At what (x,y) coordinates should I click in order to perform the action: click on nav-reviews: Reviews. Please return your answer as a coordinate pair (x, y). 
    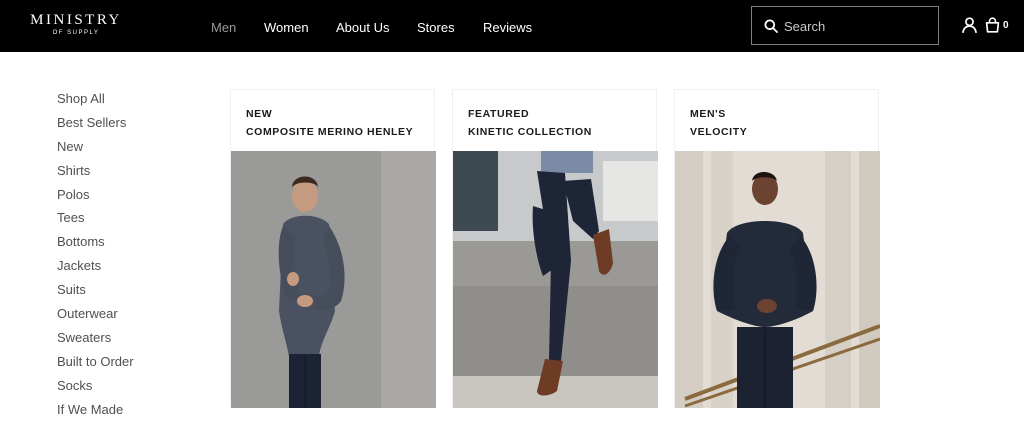
    Looking at the image, I should click on (507, 28).